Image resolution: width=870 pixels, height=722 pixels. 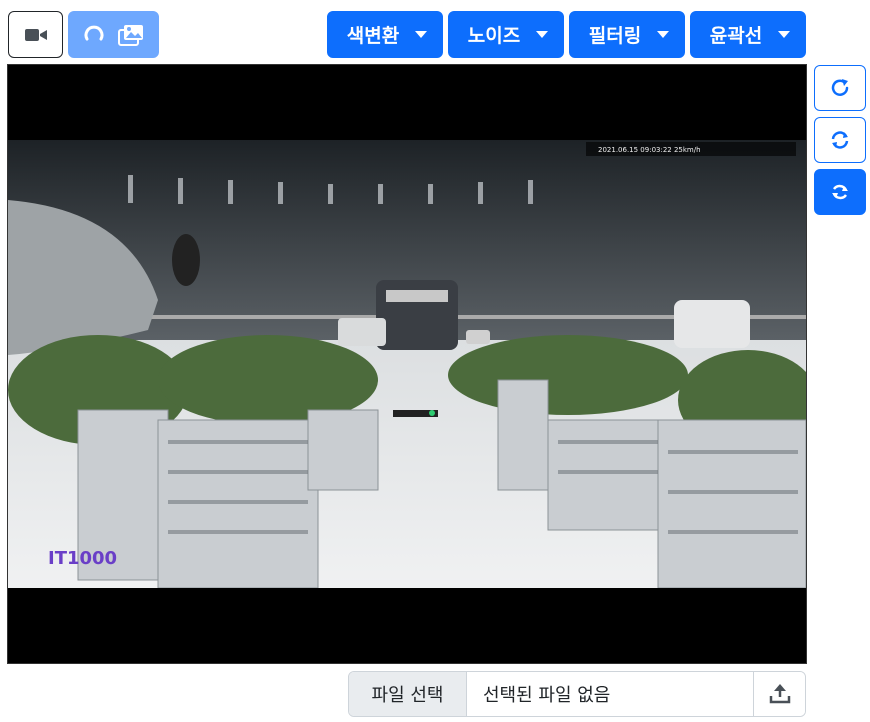 I want to click on video-camera-icon, so click(x=35, y=34).